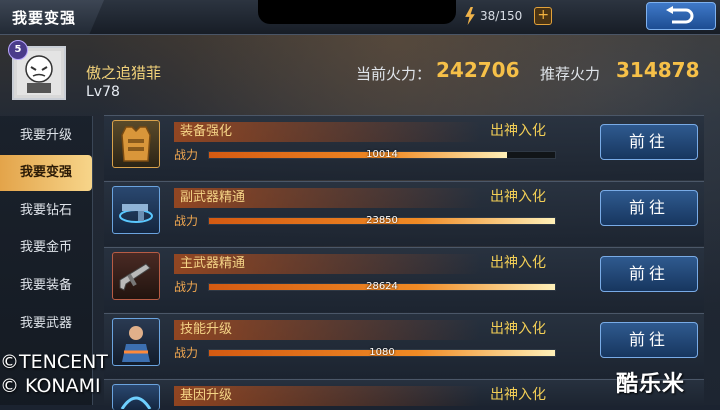 This screenshot has height=410, width=720. Describe the element at coordinates (501, 16) in the screenshot. I see `energy-value: 38/150` at that location.